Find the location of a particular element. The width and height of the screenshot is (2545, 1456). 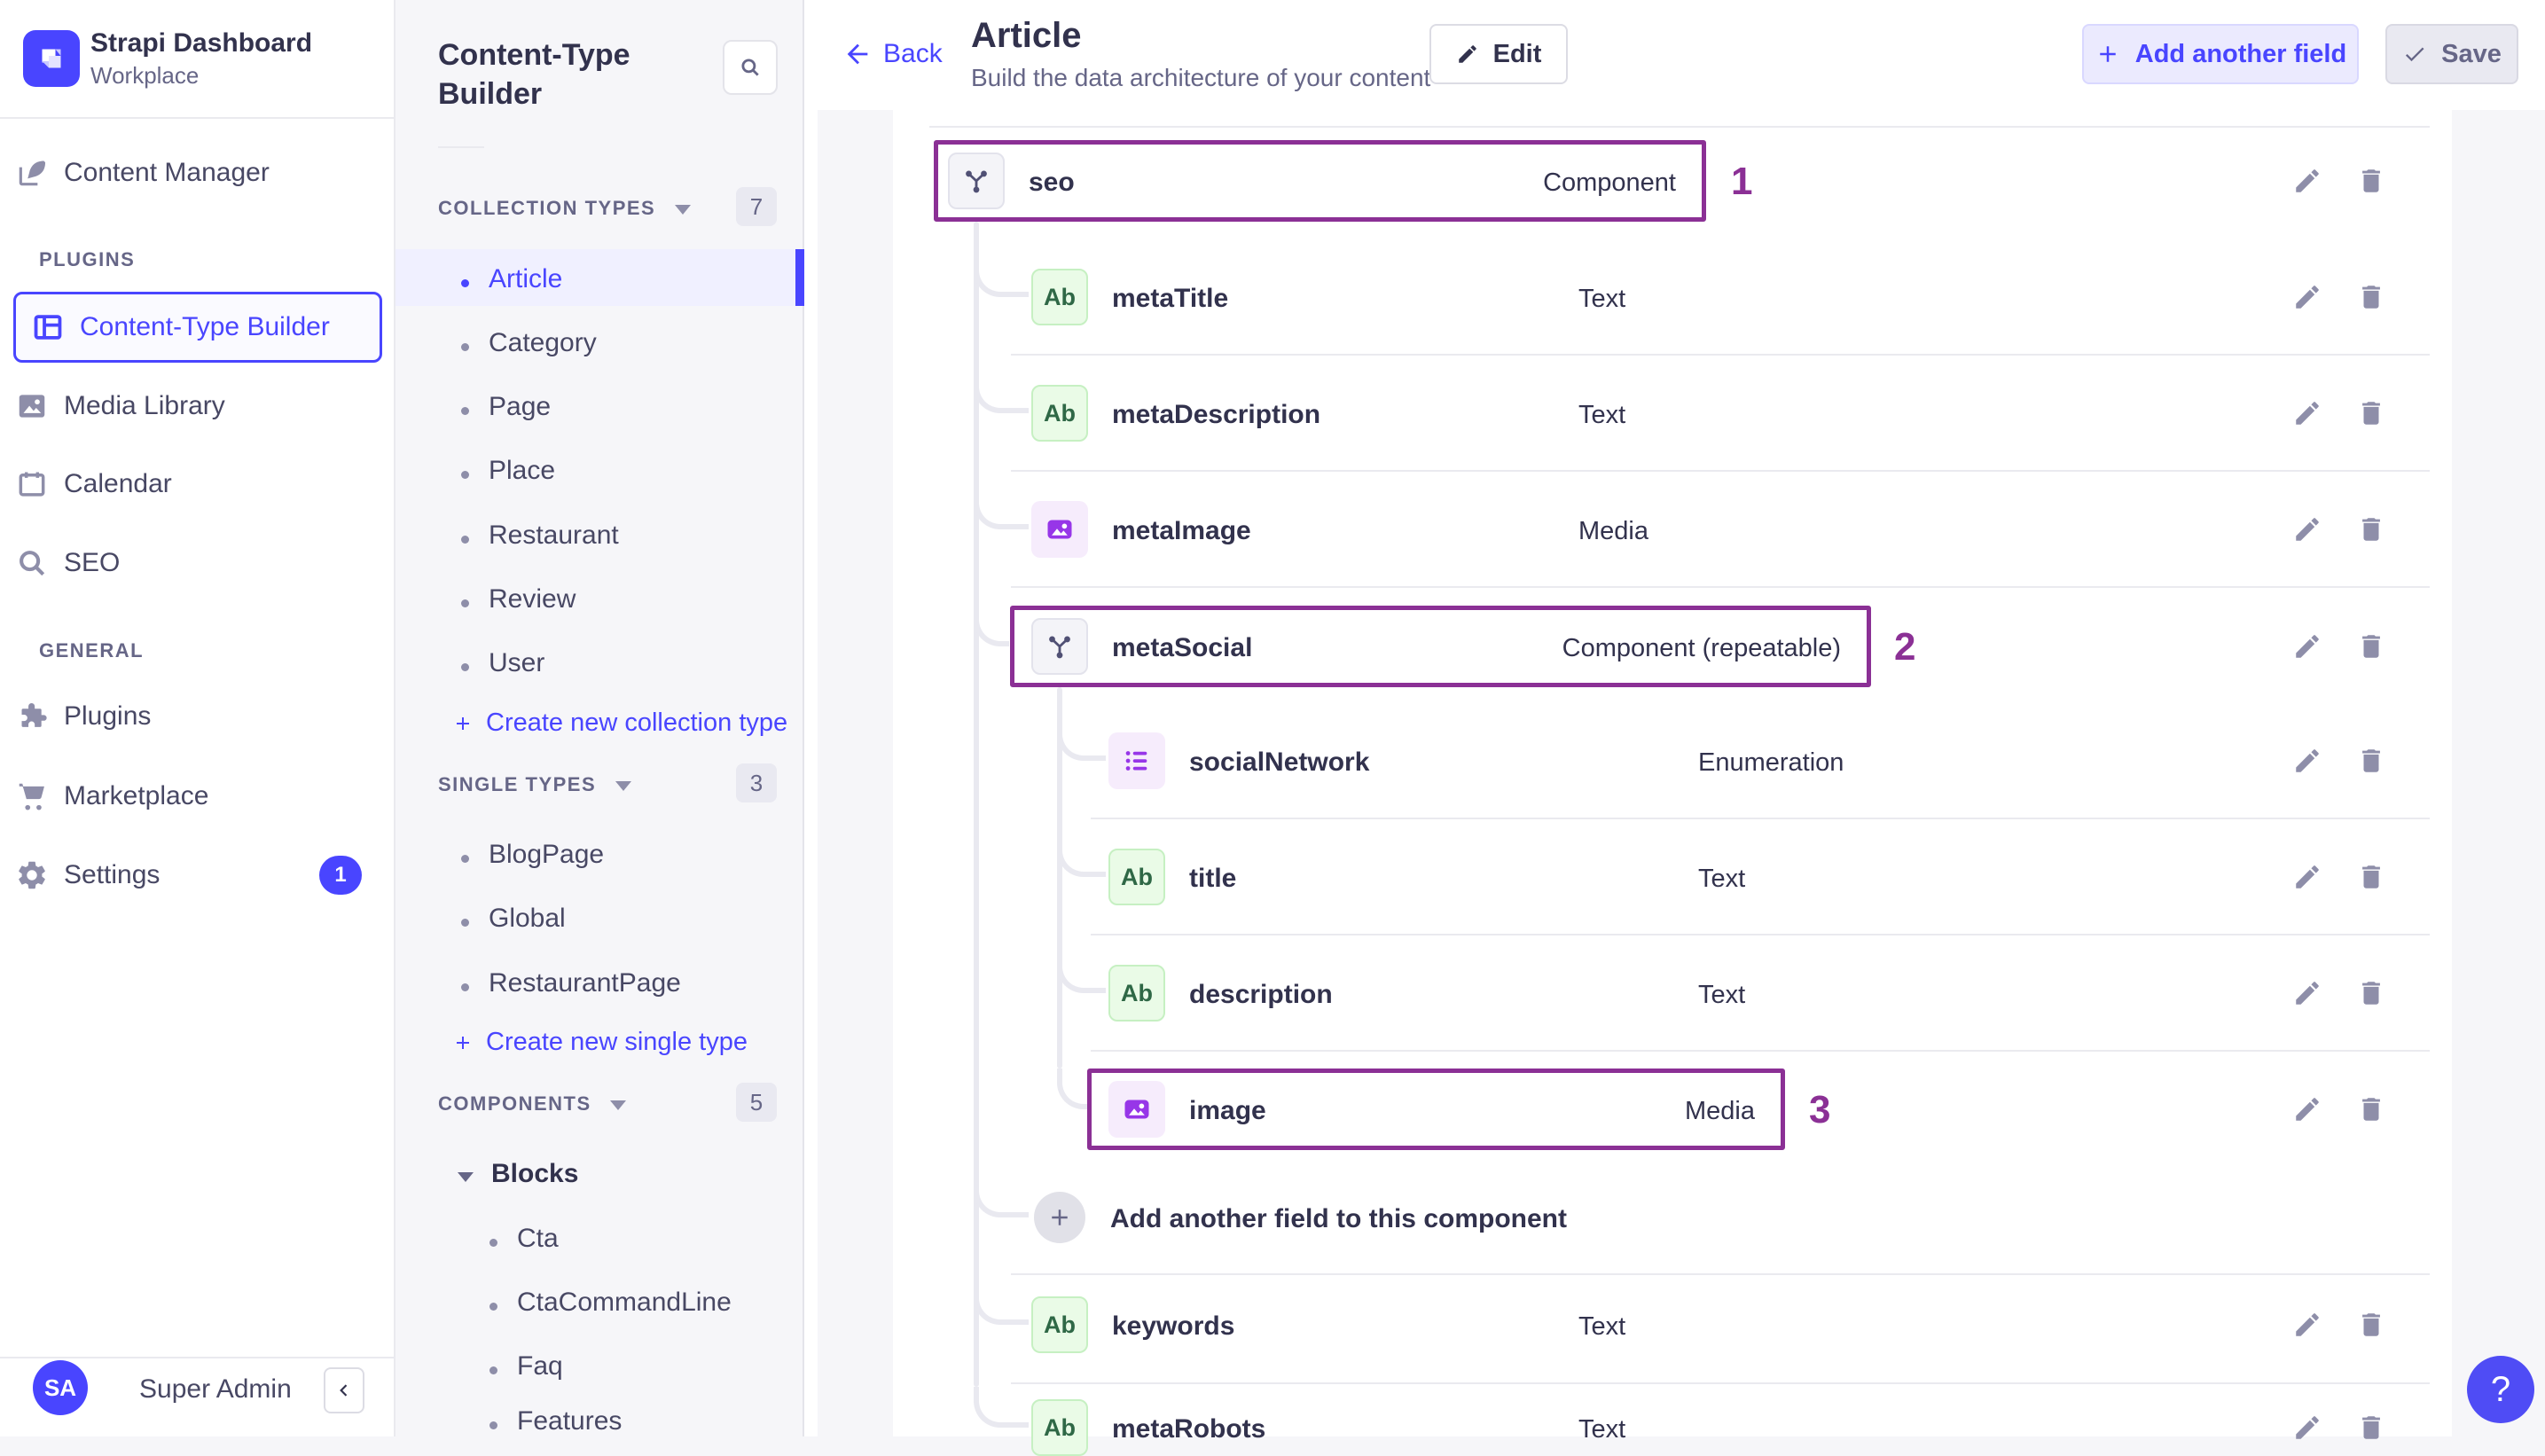

search-button is located at coordinates (750, 67).